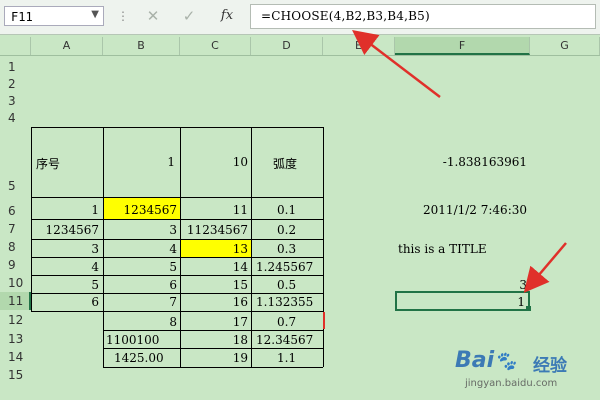 The height and width of the screenshot is (400, 600). Describe the element at coordinates (486, 360) in the screenshot. I see `baidu-logo: Bai🐾` at that location.